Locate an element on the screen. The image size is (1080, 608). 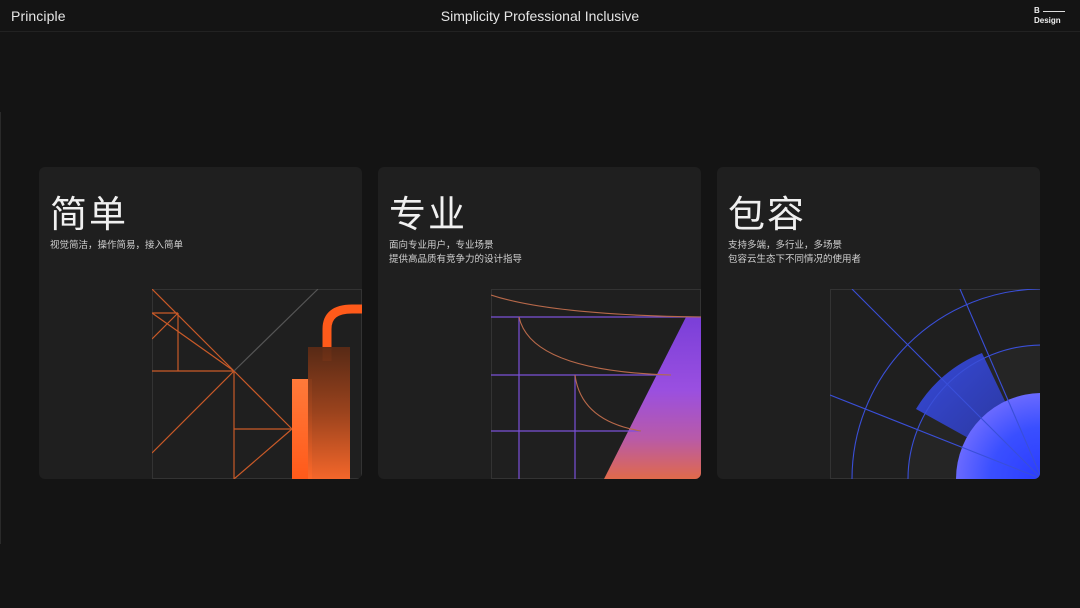
card-desc-line: 提供高品质有竞争力的设计指导 is located at coordinates (456, 259).